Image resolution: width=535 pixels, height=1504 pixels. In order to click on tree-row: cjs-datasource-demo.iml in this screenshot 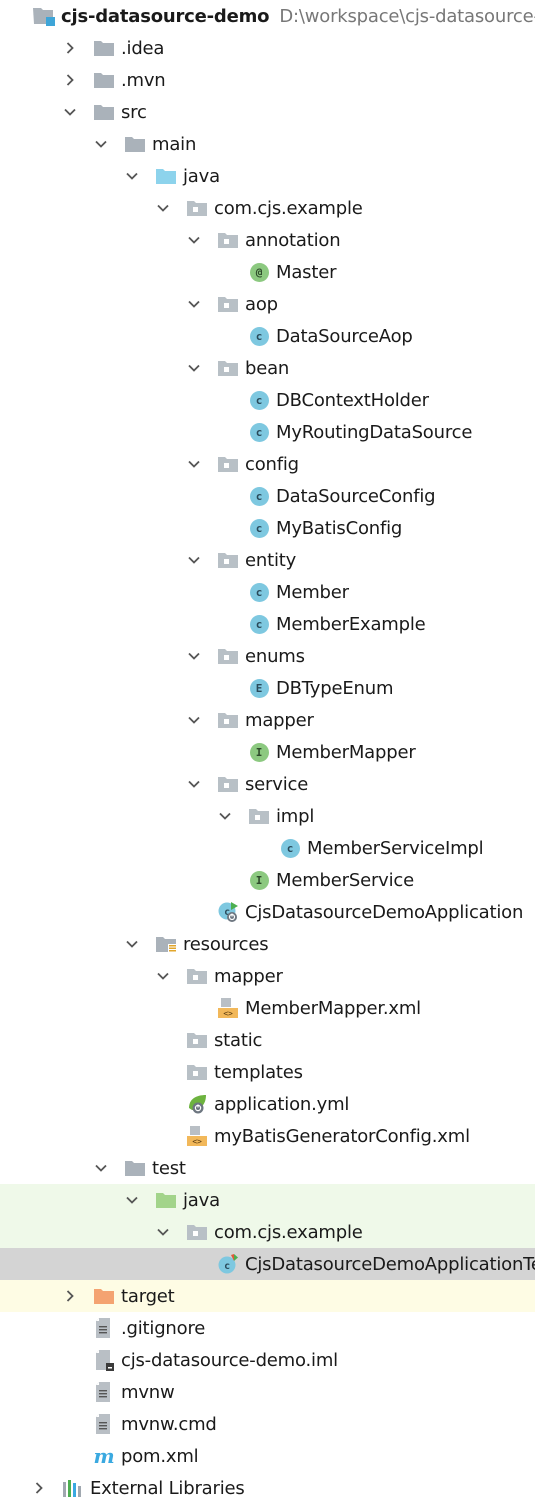, I will do `click(267, 1360)`.